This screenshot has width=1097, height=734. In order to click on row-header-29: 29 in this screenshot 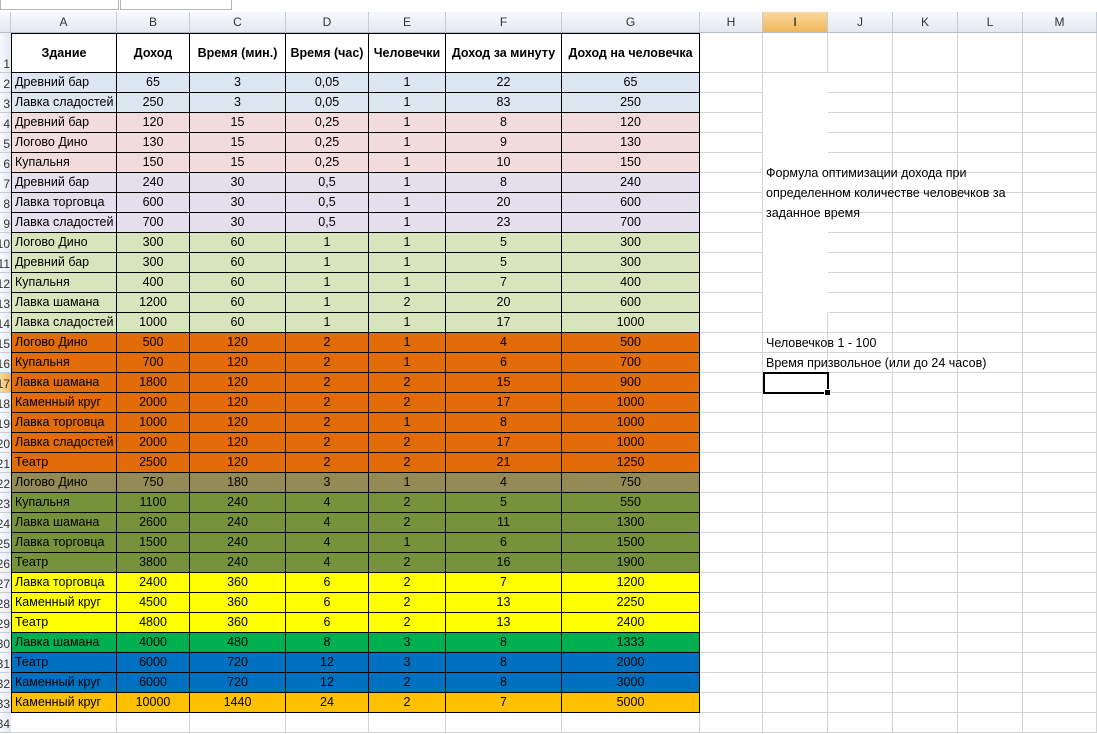, I will do `click(5, 623)`.